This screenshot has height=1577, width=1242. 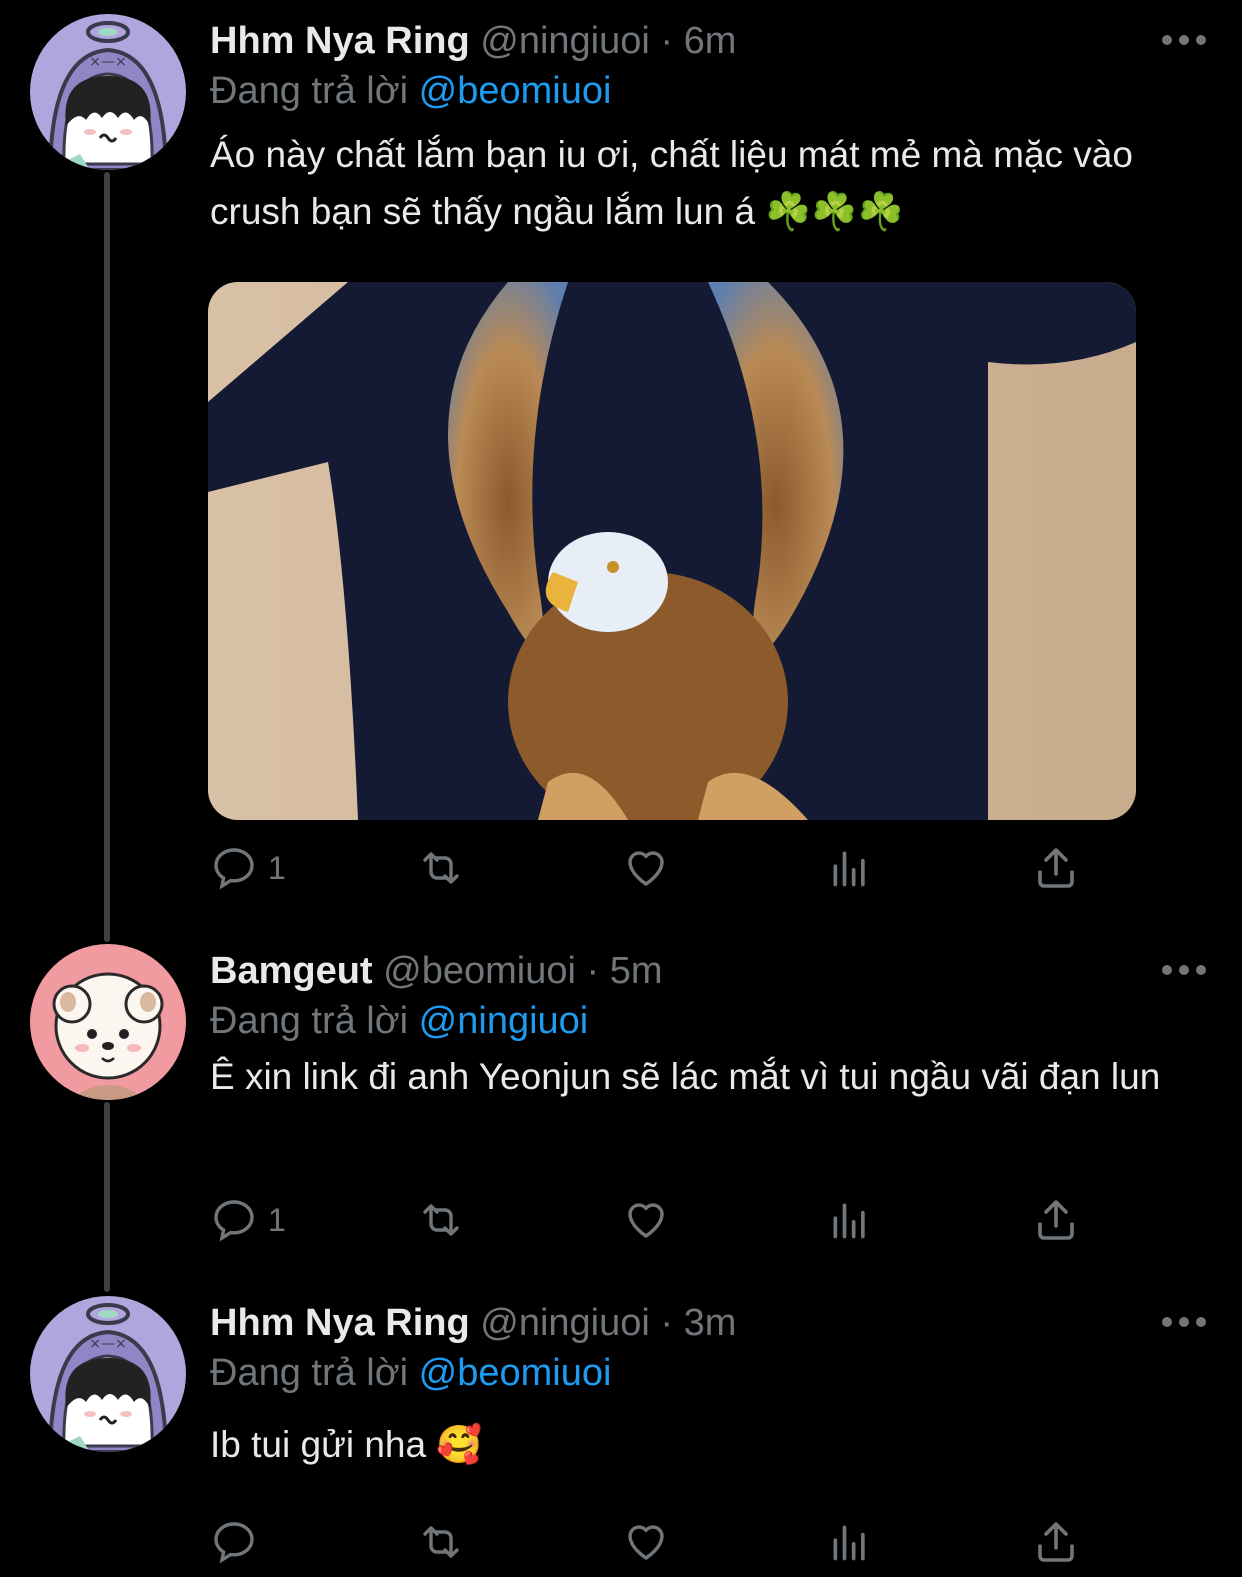 I want to click on replying-to: Đang trả lời @ningiuoi, so click(x=706, y=1021).